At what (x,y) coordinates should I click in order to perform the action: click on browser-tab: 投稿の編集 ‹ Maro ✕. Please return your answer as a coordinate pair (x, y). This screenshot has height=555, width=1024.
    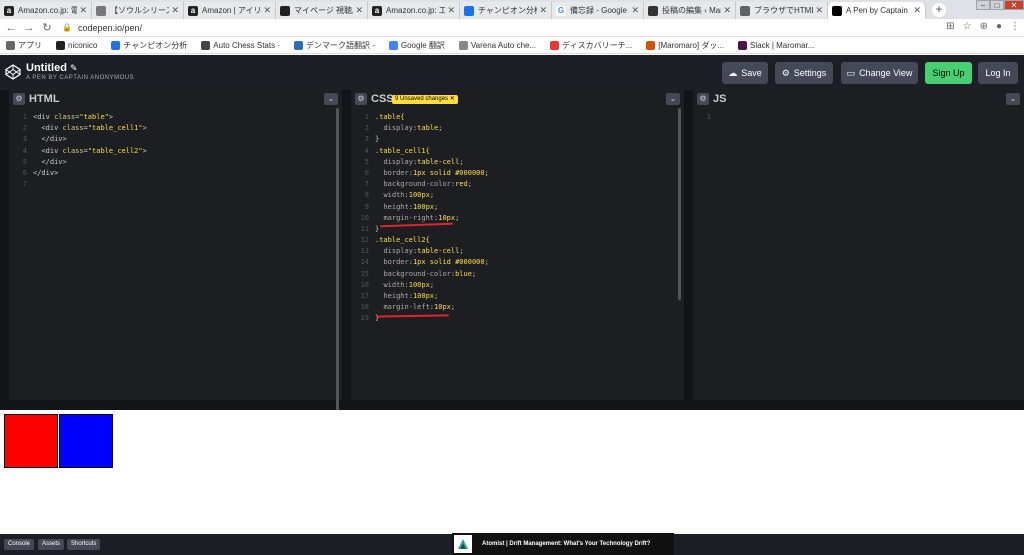
    Looking at the image, I should click on (690, 10).